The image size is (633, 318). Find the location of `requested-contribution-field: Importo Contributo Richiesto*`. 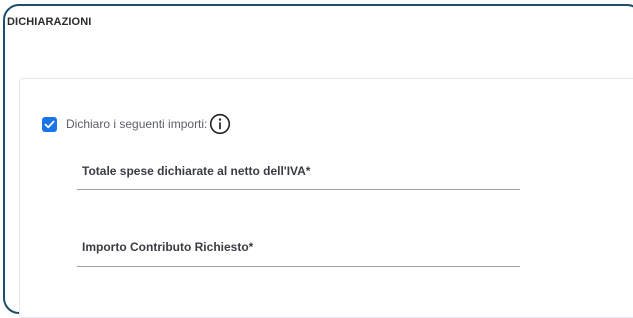

requested-contribution-field: Importo Contributo Richiesto* is located at coordinates (298, 253).